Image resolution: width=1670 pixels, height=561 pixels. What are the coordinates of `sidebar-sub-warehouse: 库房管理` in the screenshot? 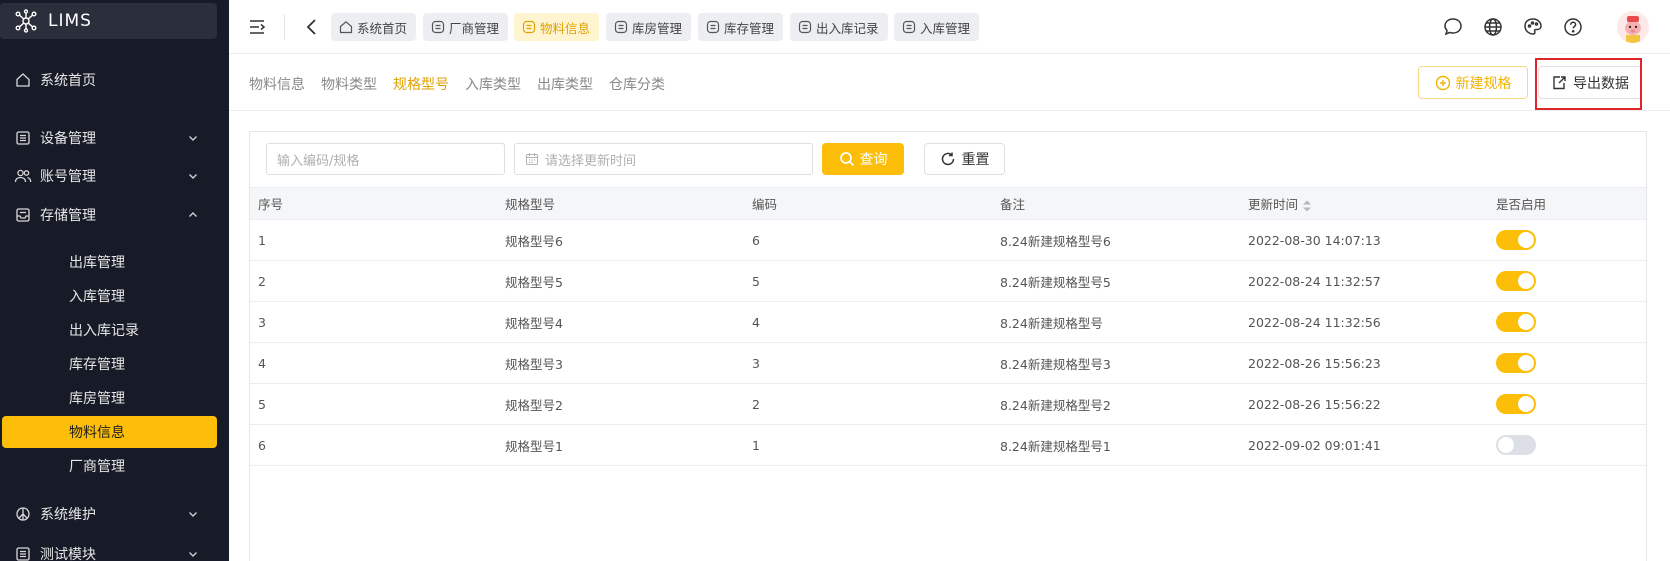 It's located at (114, 398).